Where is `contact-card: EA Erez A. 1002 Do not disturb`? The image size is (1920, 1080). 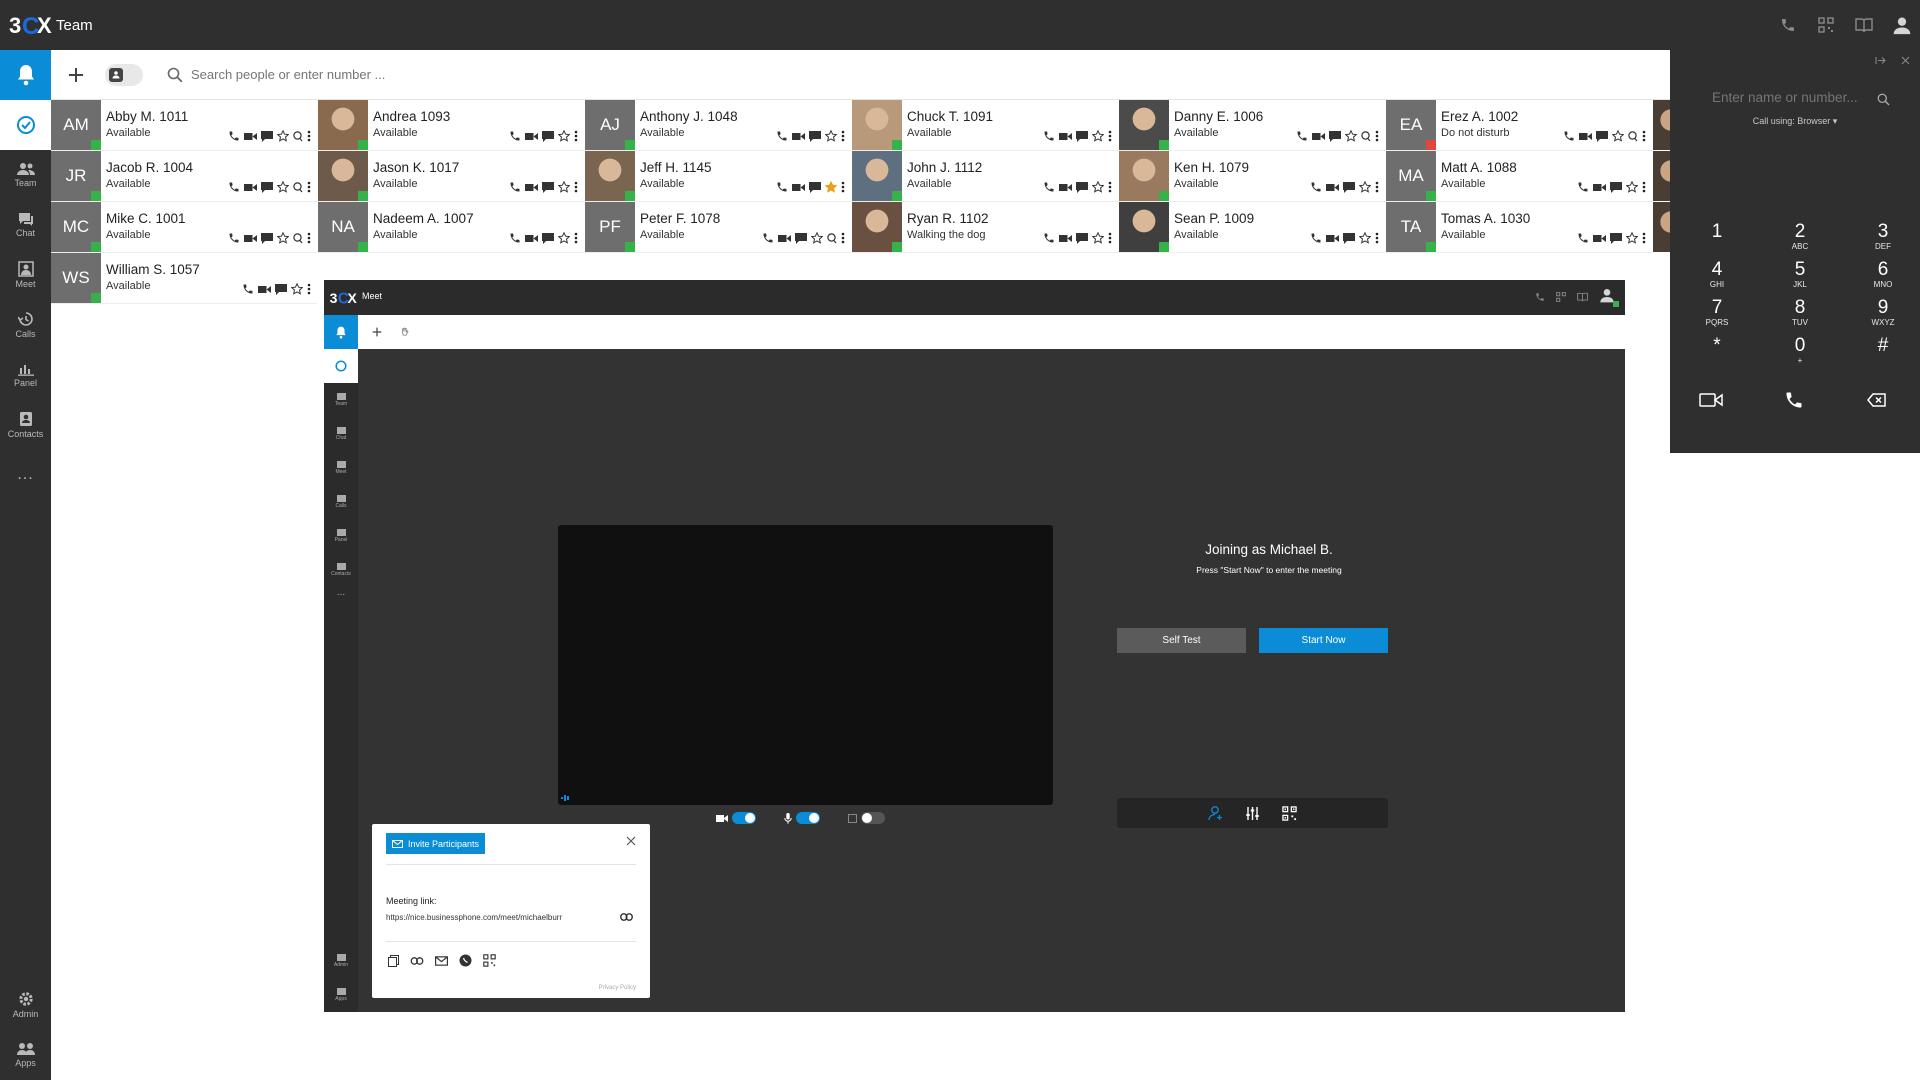 contact-card: EA Erez A. 1002 Do not disturb is located at coordinates (1519, 125).